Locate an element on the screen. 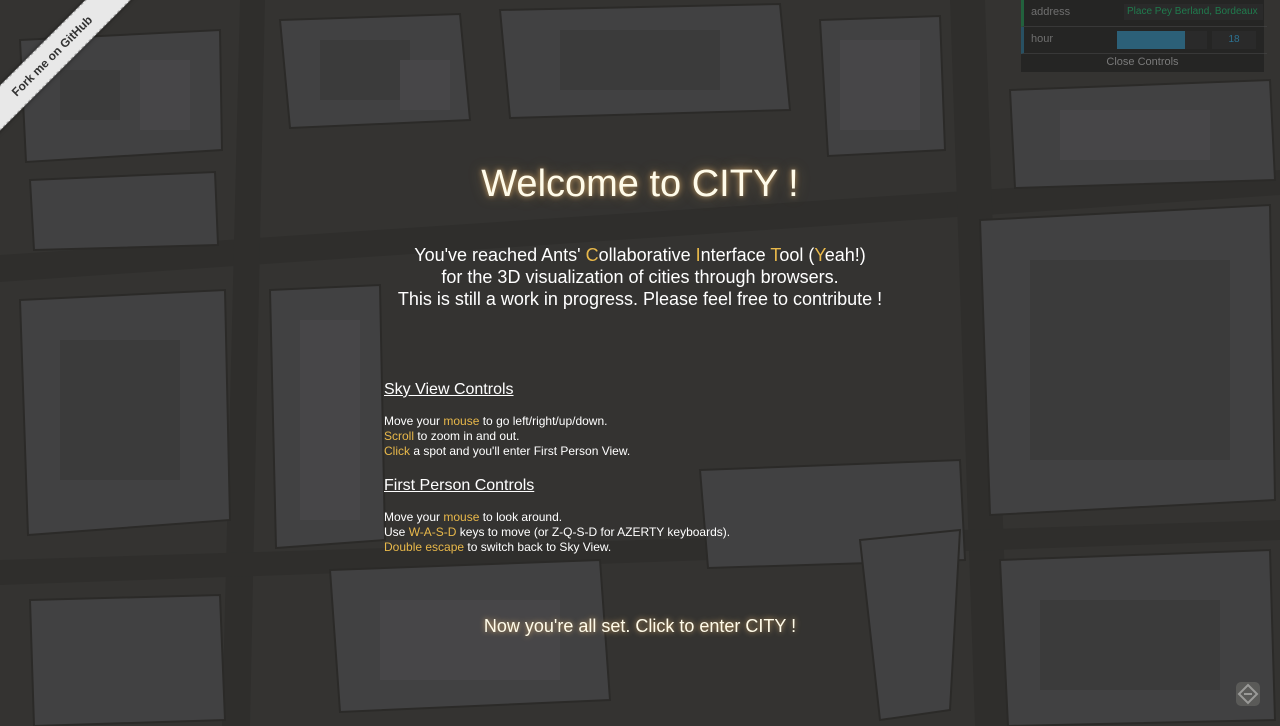 The image size is (1280, 726). help-text: to switch back to Sky View. is located at coordinates (538, 547).